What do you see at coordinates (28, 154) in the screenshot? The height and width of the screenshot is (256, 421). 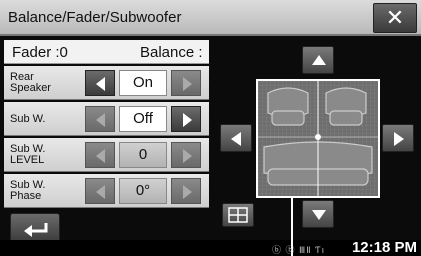 I see `subwoofer-level-label: Sub W. LEVEL` at bounding box center [28, 154].